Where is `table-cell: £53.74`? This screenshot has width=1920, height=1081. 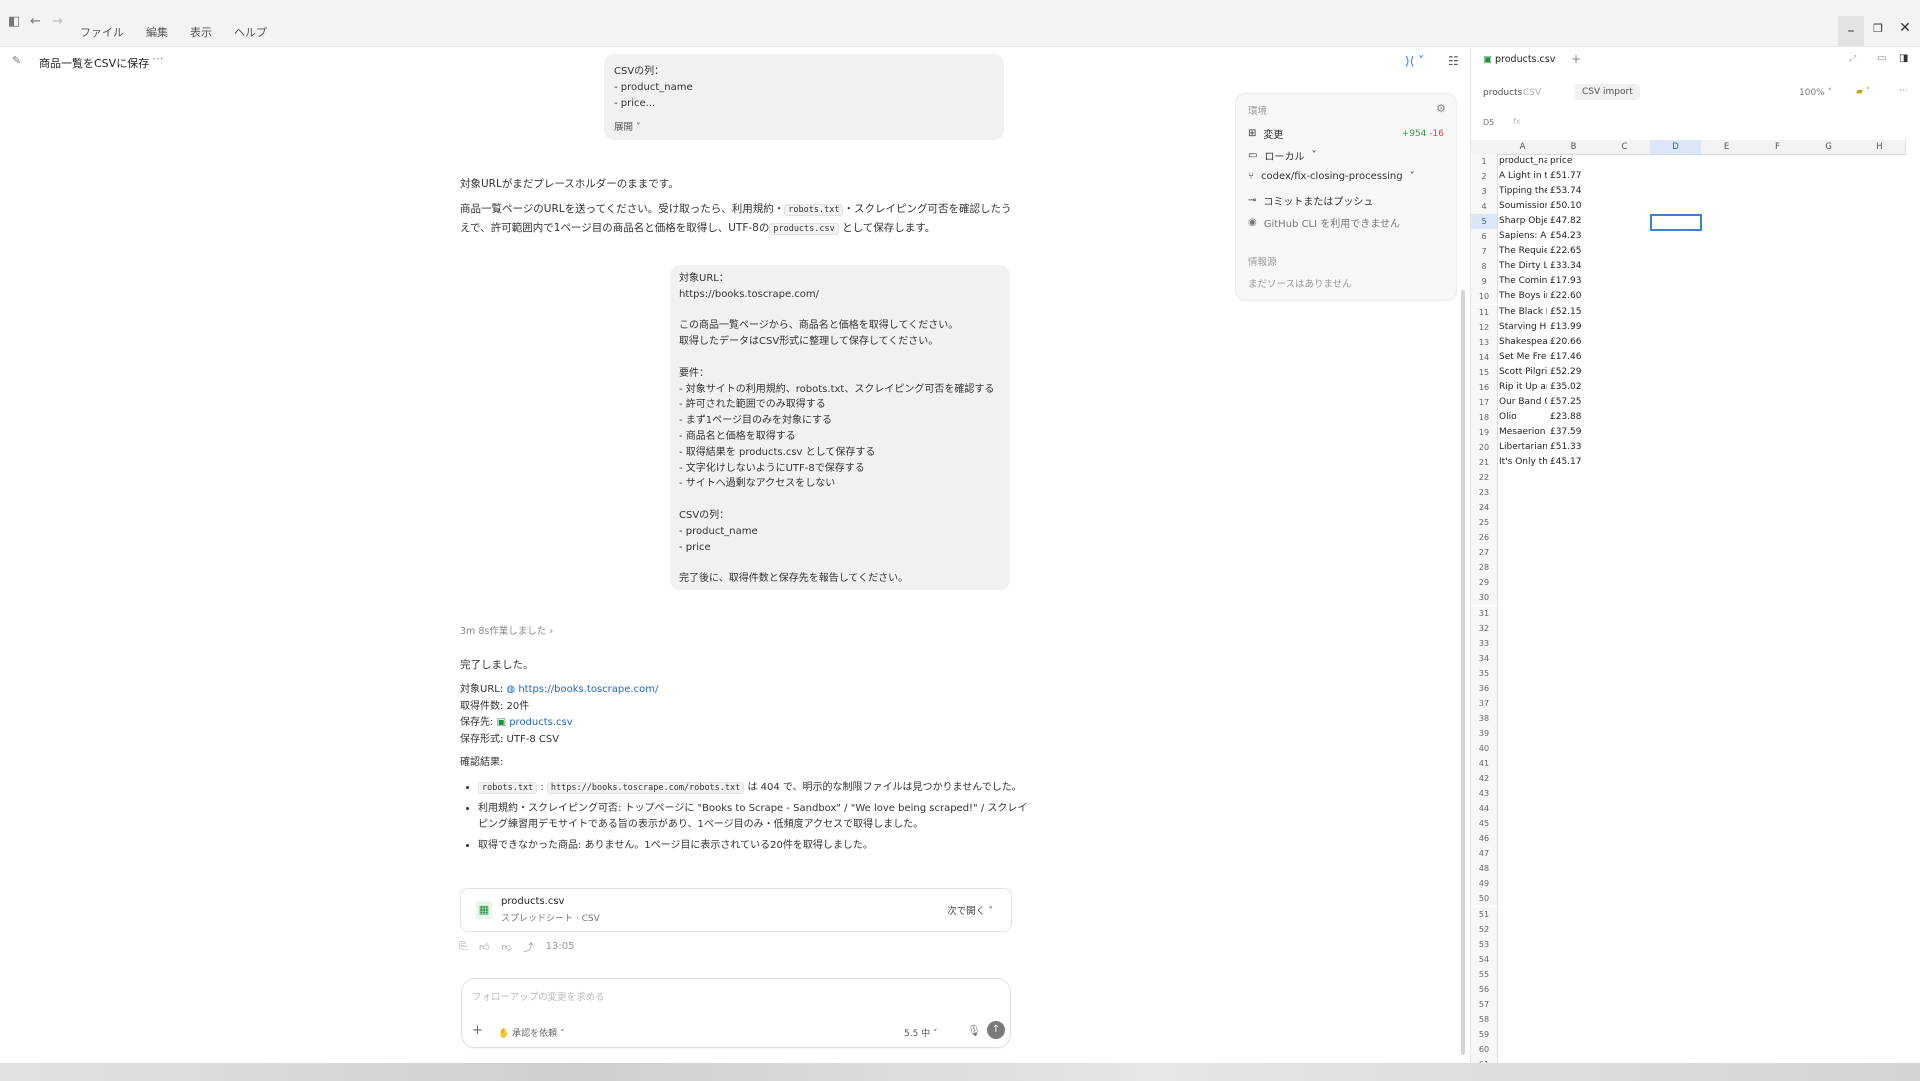
table-cell: £53.74 is located at coordinates (1574, 191).